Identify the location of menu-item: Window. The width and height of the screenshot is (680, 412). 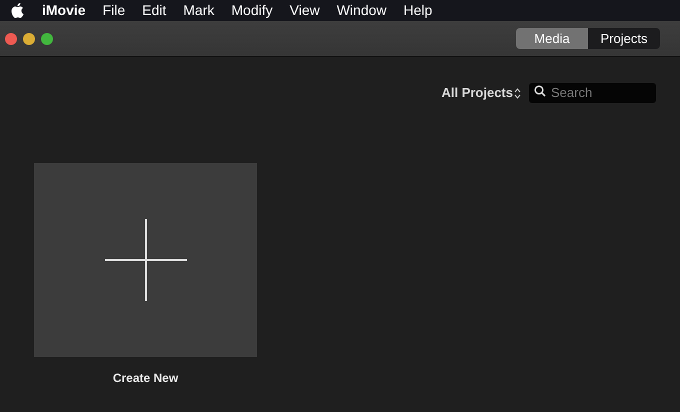
(361, 10).